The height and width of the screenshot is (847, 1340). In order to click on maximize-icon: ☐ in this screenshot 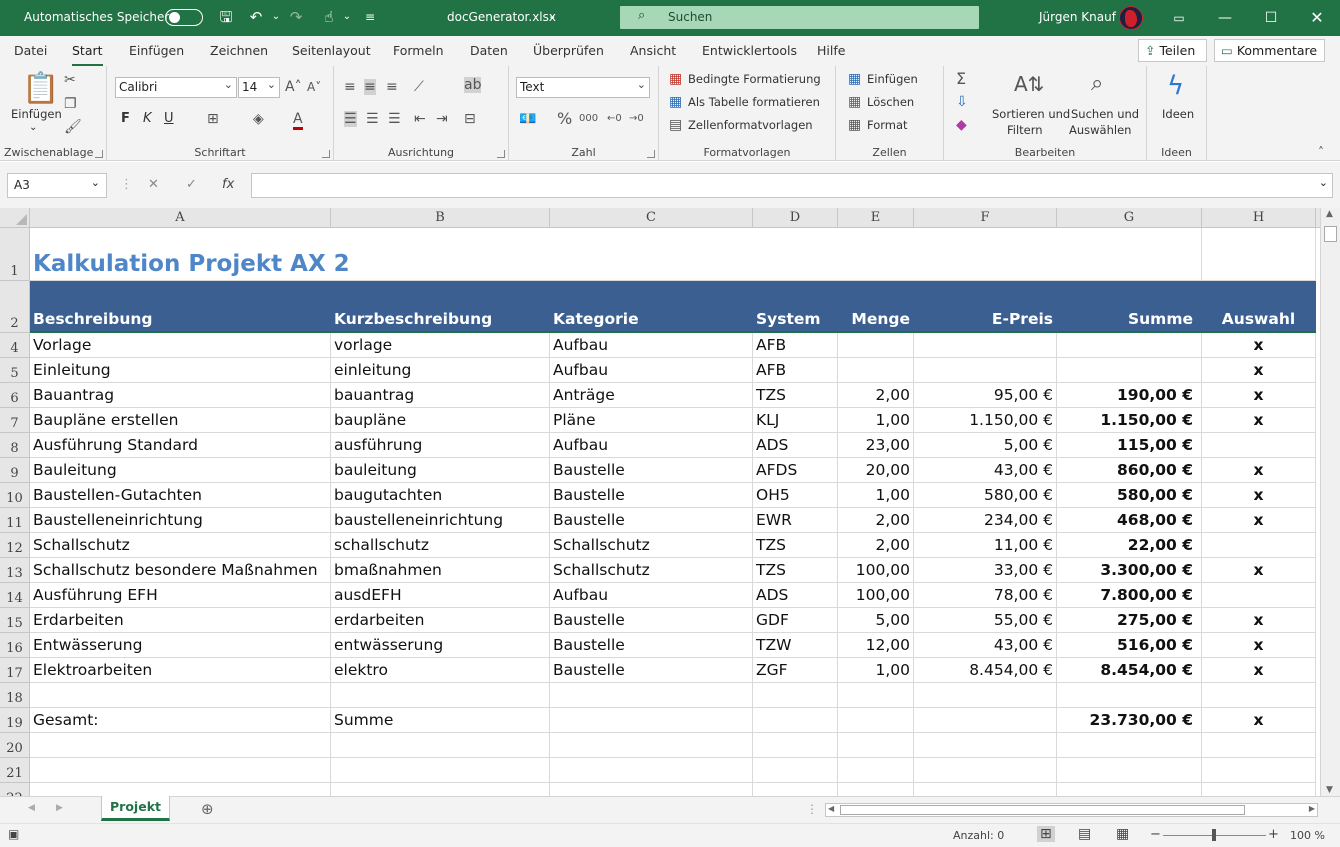, I will do `click(1271, 18)`.